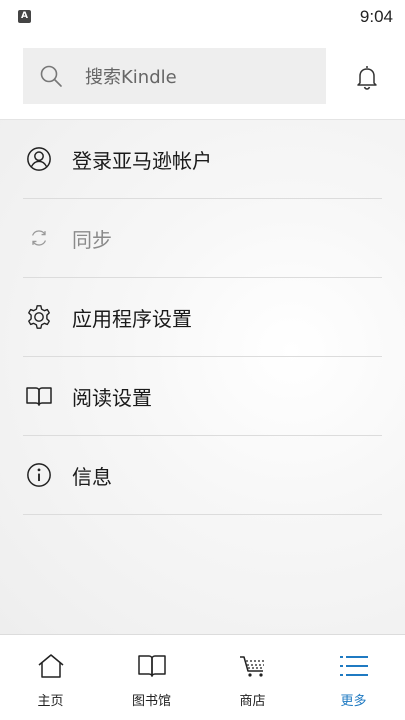  I want to click on cart-icon, so click(252, 666).